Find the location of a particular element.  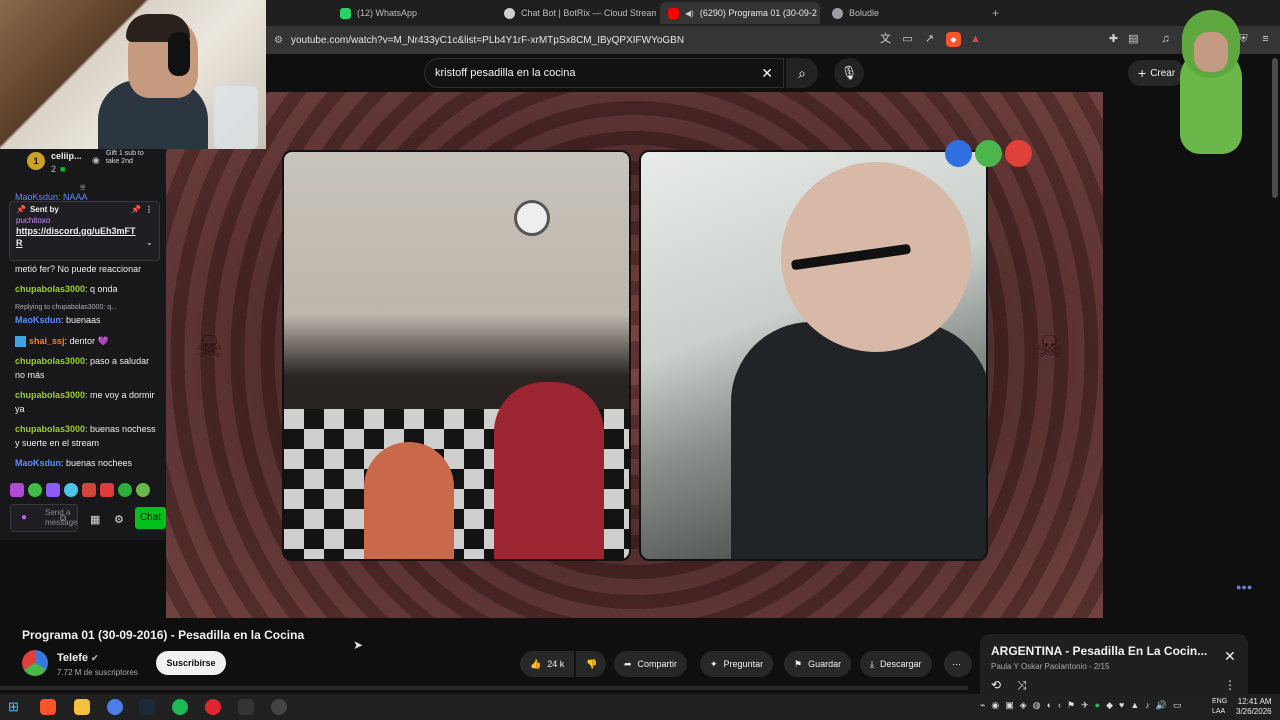

tray-icon: ◉ is located at coordinates (995, 707).